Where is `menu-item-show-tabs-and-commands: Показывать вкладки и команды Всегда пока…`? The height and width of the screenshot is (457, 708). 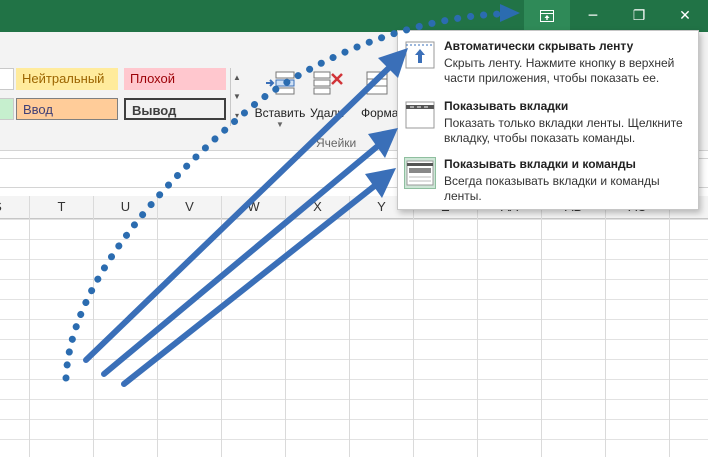 menu-item-show-tabs-and-commands: Показывать вкладки и команды Всегда пока… is located at coordinates (548, 177).